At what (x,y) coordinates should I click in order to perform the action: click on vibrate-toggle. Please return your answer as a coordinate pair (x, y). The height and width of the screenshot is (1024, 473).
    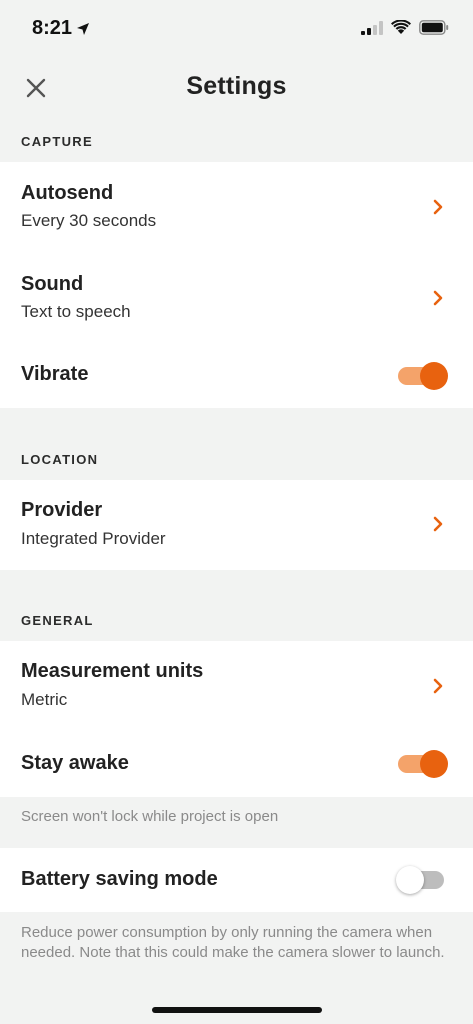
    Looking at the image, I should click on (423, 376).